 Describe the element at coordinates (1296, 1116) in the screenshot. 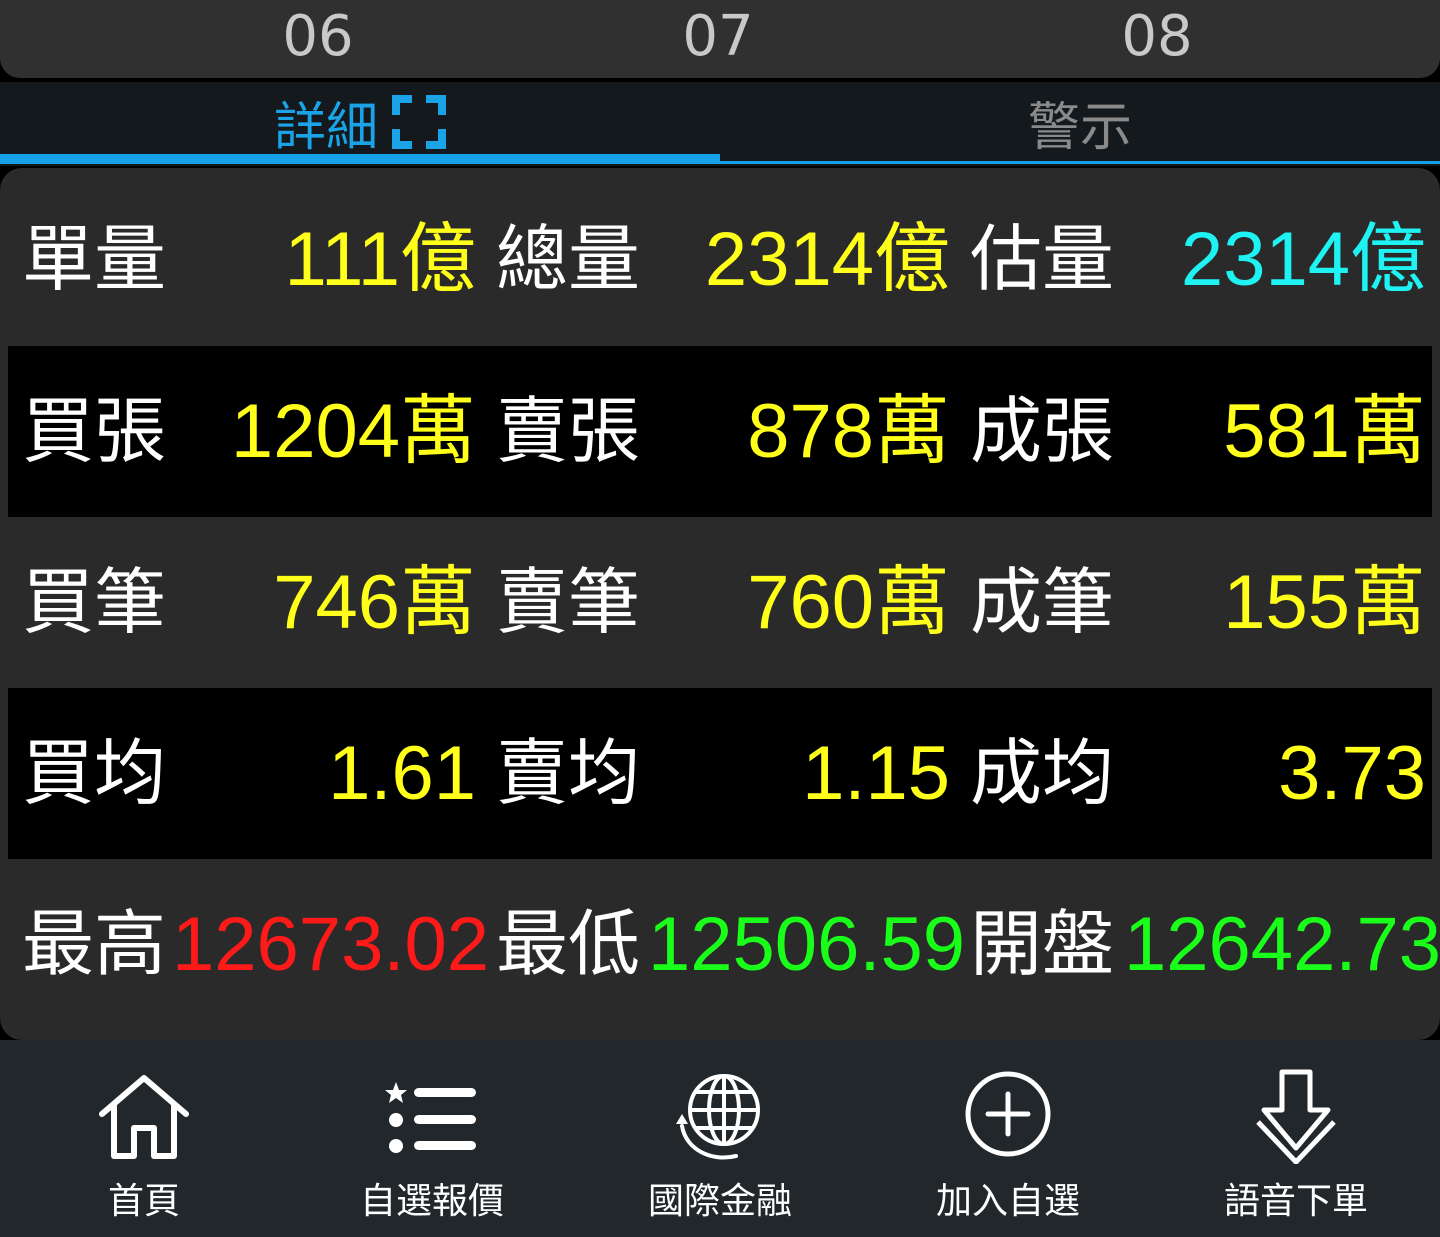

I see `download-arrow-icon` at that location.